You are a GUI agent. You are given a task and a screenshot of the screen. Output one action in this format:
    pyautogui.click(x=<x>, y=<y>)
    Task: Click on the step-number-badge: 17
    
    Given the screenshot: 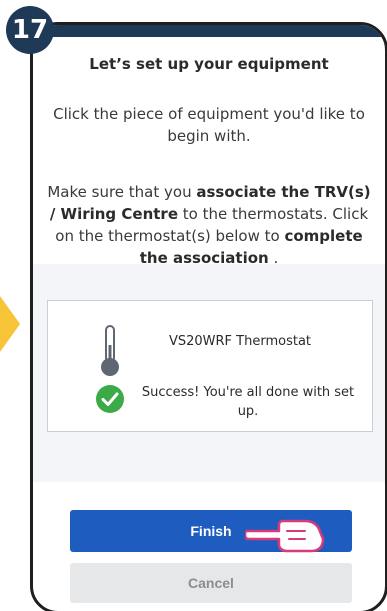 What is the action you would take?
    pyautogui.click(x=30, y=30)
    